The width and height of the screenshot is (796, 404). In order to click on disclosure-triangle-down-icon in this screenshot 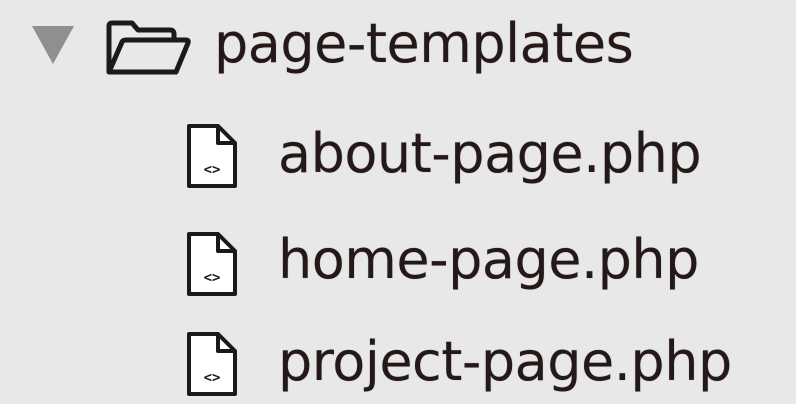, I will do `click(53, 45)`.